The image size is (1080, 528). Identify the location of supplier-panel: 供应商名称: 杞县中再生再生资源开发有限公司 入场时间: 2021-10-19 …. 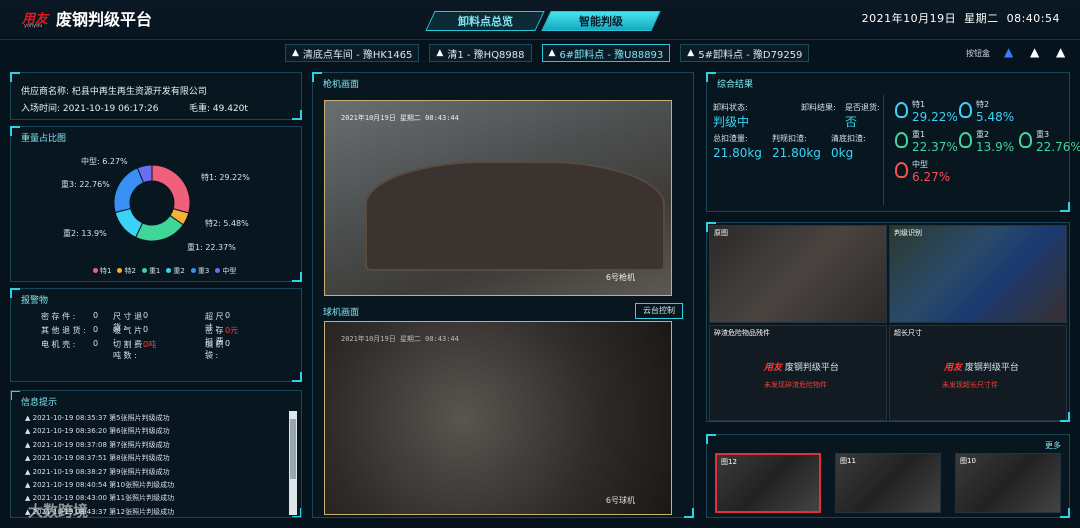
(156, 96).